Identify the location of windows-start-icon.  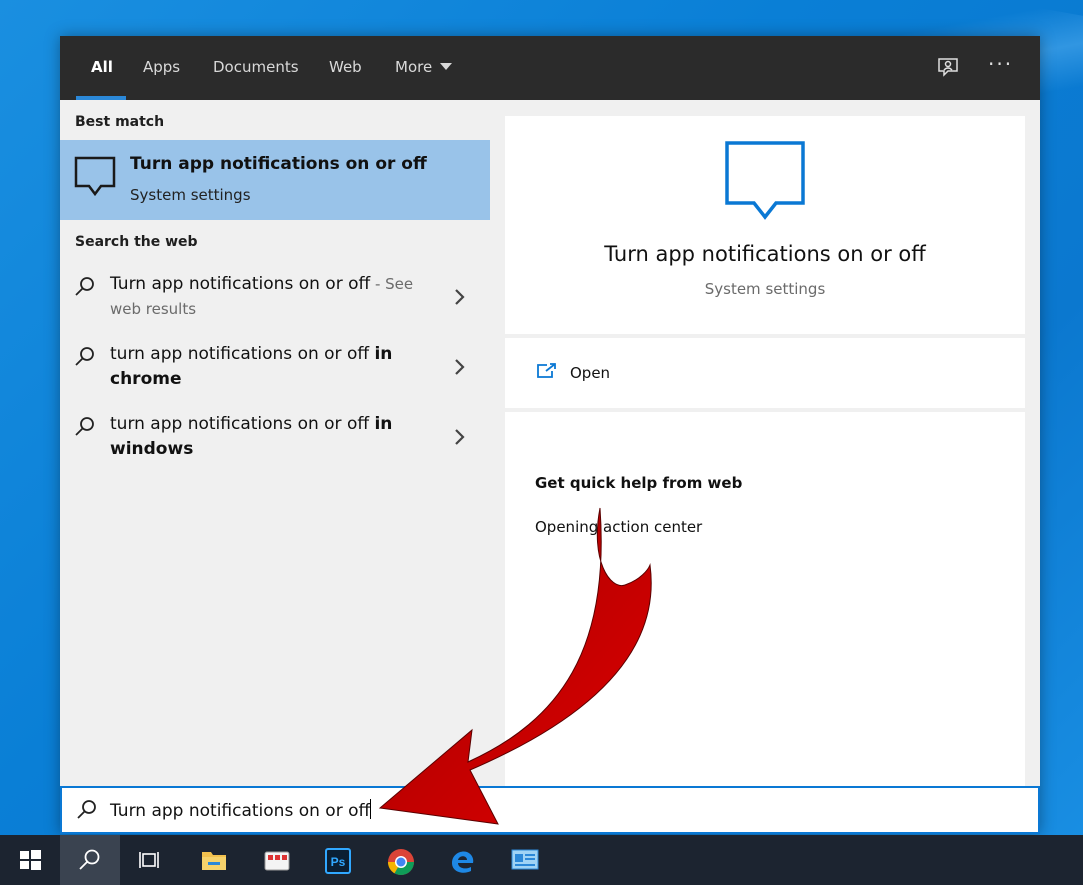
(30, 860).